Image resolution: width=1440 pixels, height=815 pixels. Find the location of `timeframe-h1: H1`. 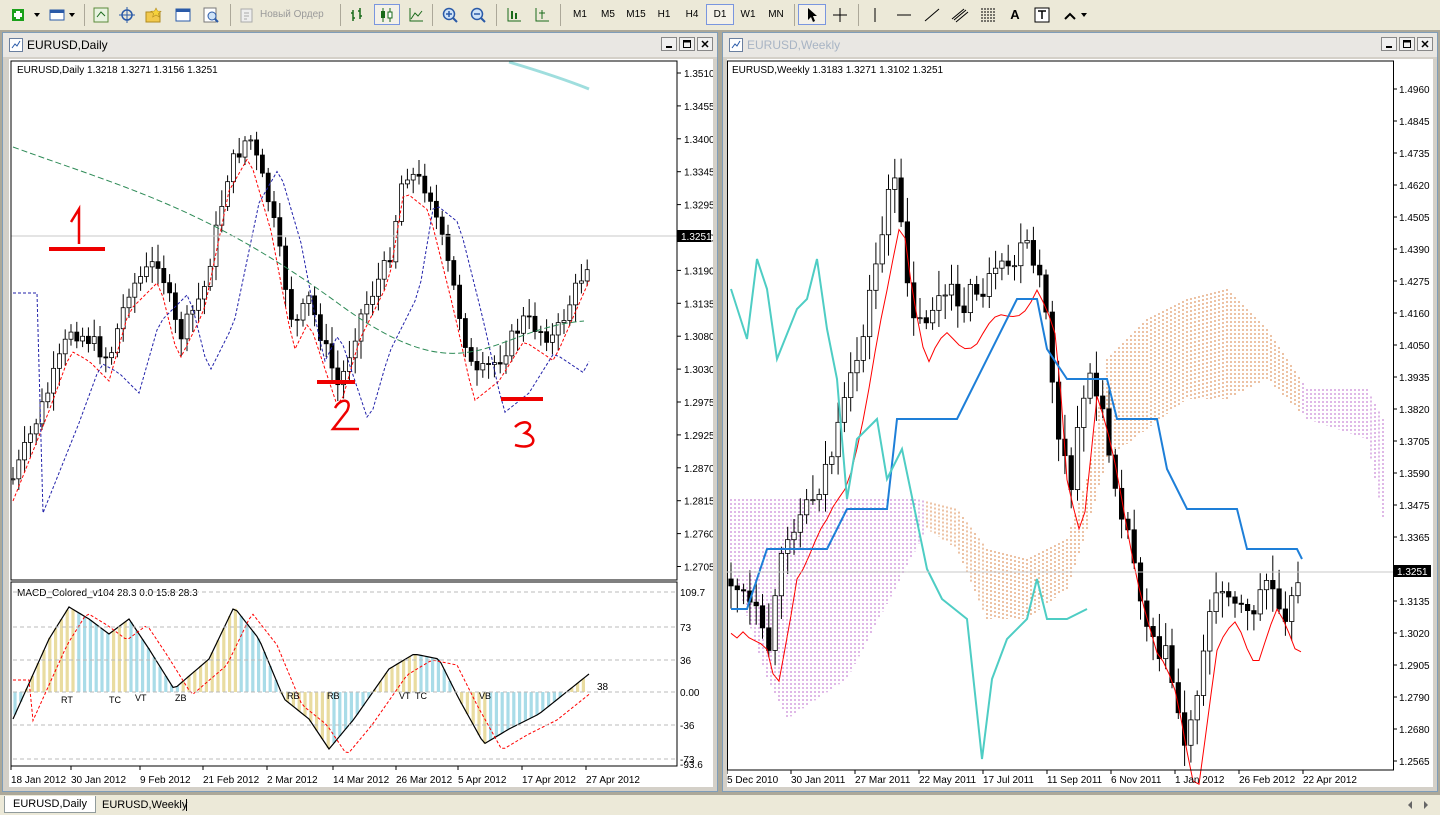

timeframe-h1: H1 is located at coordinates (664, 14).